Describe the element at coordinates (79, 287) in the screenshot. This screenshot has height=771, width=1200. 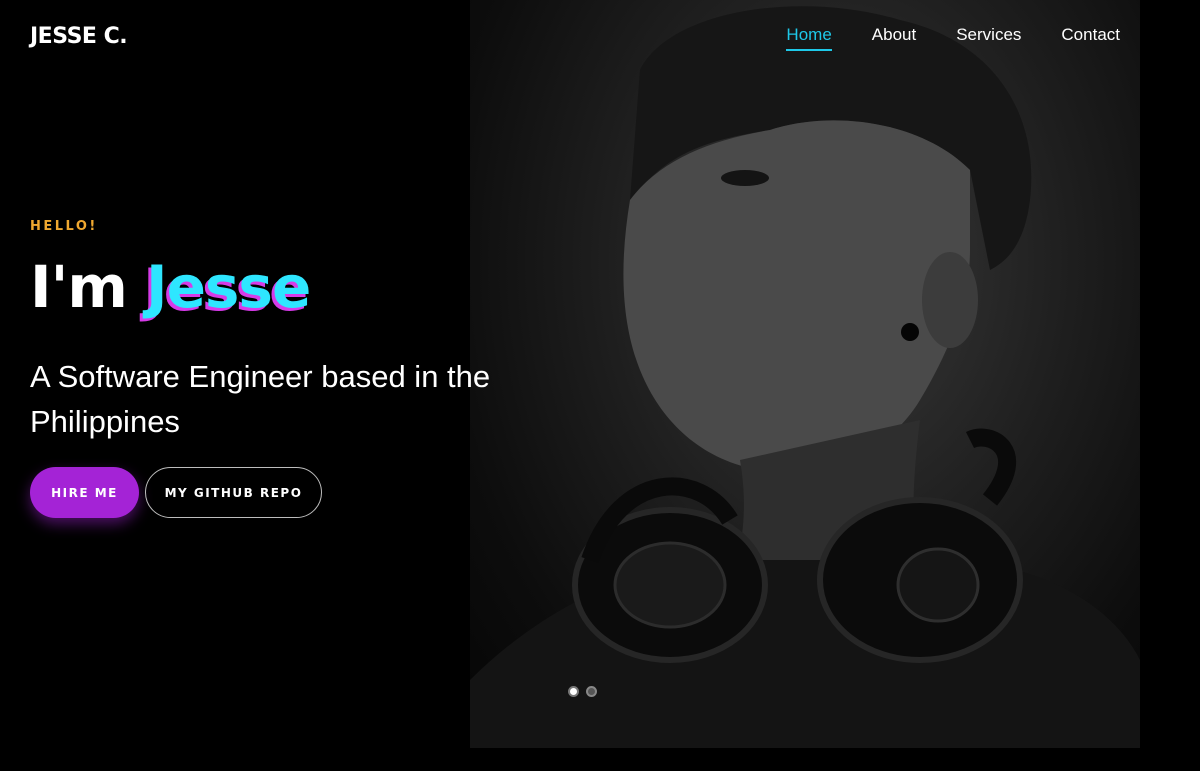
I see `hero-title-prefix: I'm` at that location.